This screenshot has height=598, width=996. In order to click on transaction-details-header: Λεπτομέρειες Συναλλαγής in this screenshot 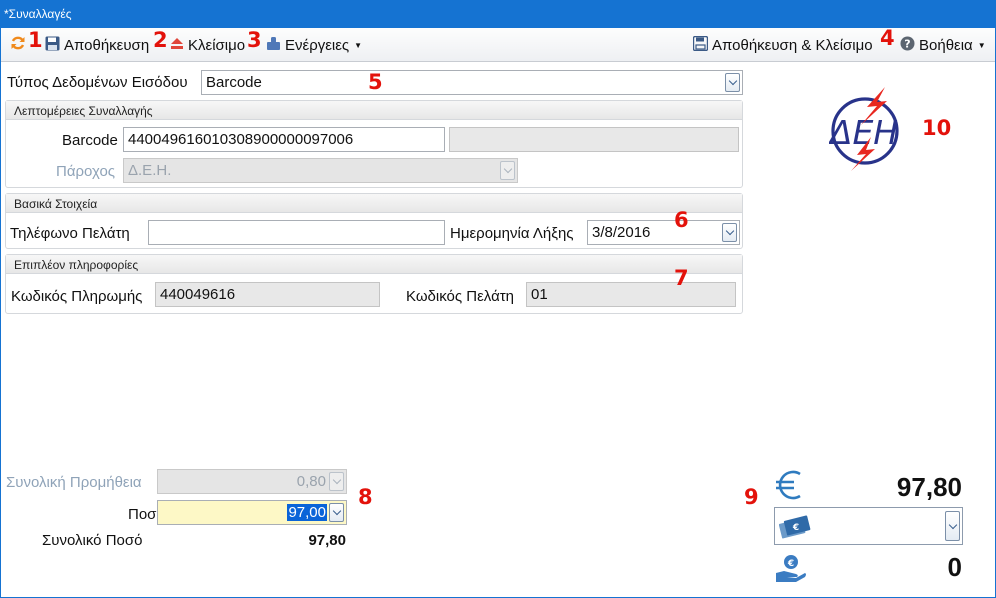, I will do `click(374, 110)`.